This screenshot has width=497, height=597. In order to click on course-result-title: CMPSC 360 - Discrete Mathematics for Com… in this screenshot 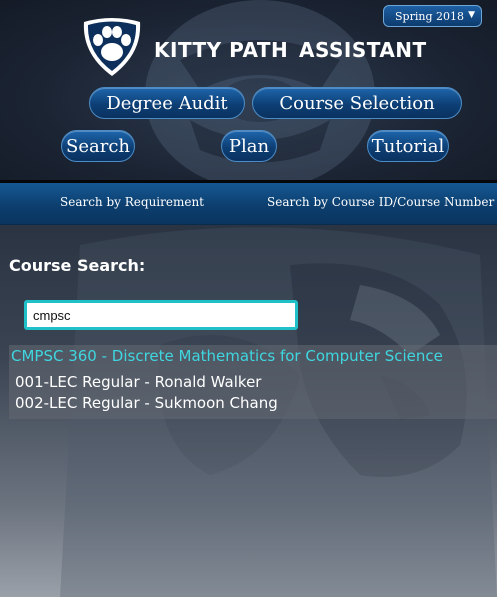, I will do `click(227, 356)`.